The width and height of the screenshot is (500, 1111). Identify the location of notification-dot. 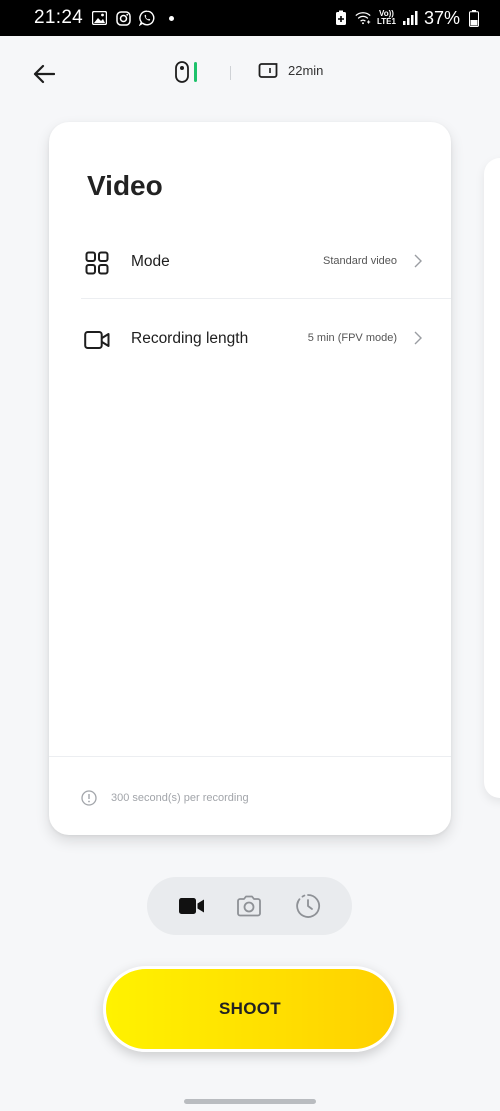
(172, 18).